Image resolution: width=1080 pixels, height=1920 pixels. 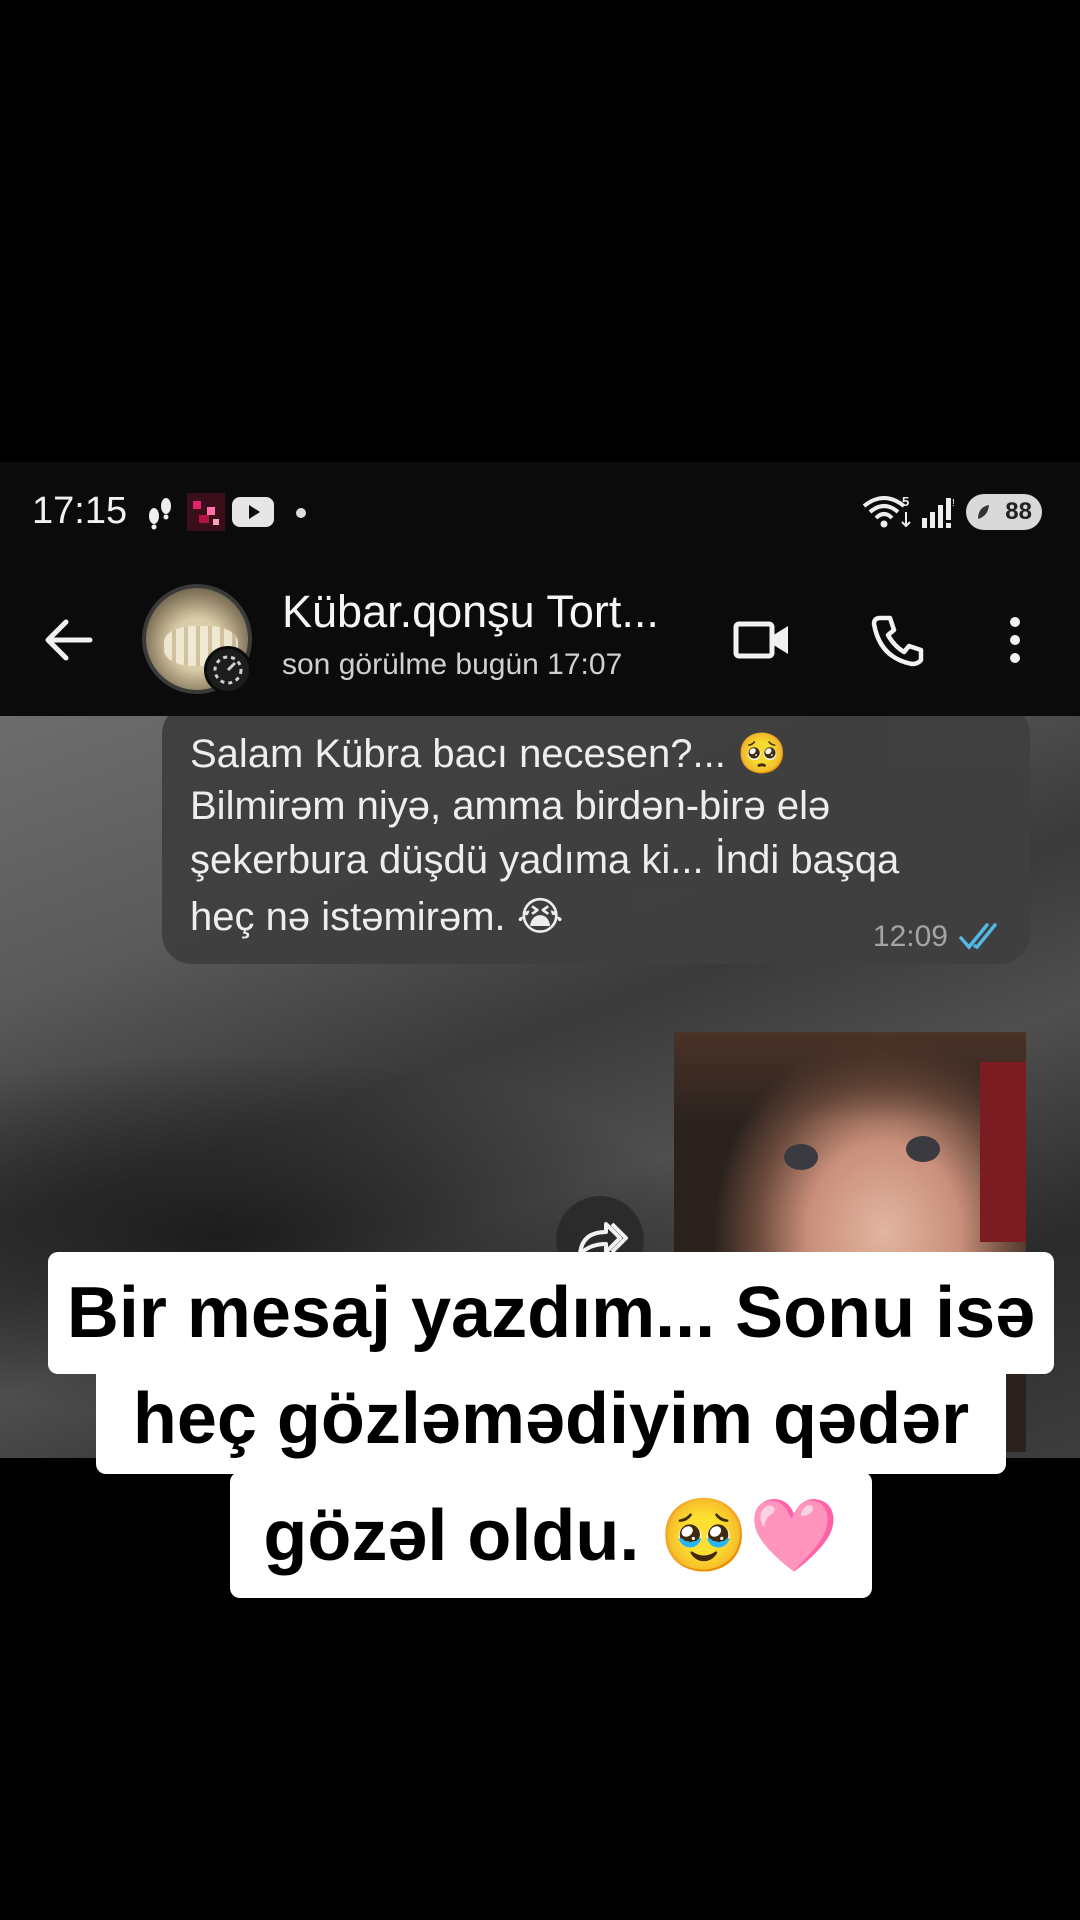 What do you see at coordinates (983, 512) in the screenshot?
I see `leaf-icon` at bounding box center [983, 512].